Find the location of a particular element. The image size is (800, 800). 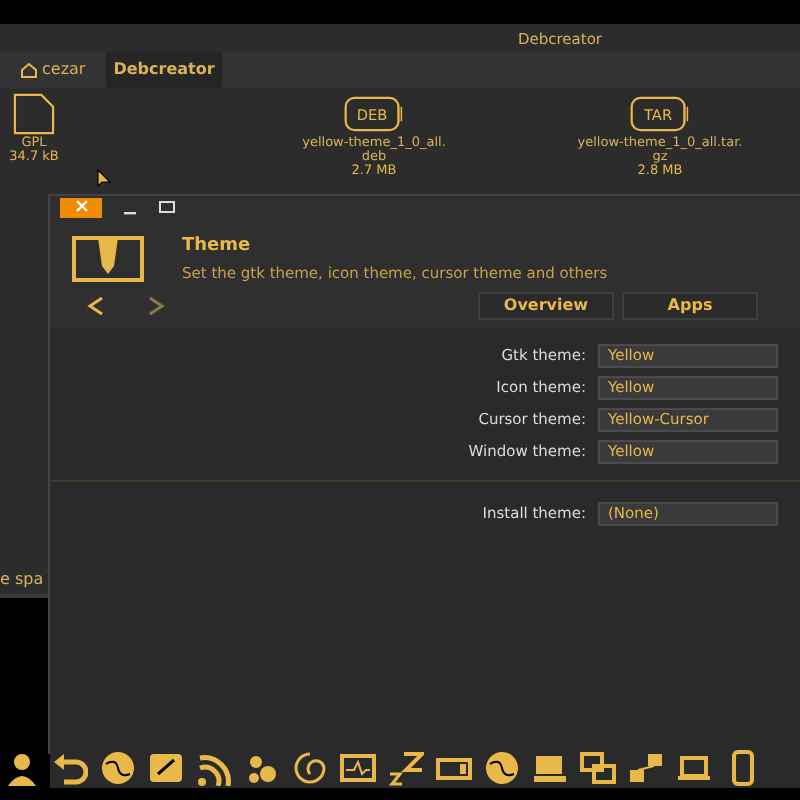

tab: Overview is located at coordinates (546, 306).